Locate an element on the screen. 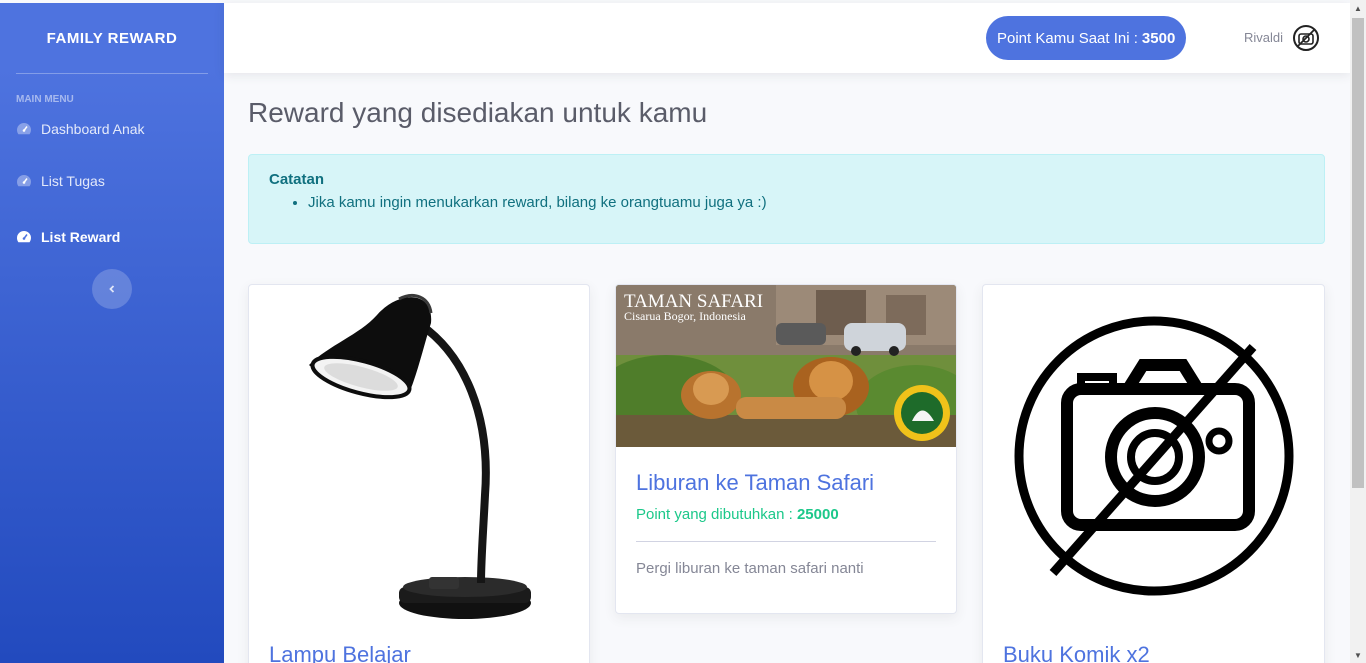 The width and height of the screenshot is (1366, 663). chevron-left-icon is located at coordinates (112, 289).